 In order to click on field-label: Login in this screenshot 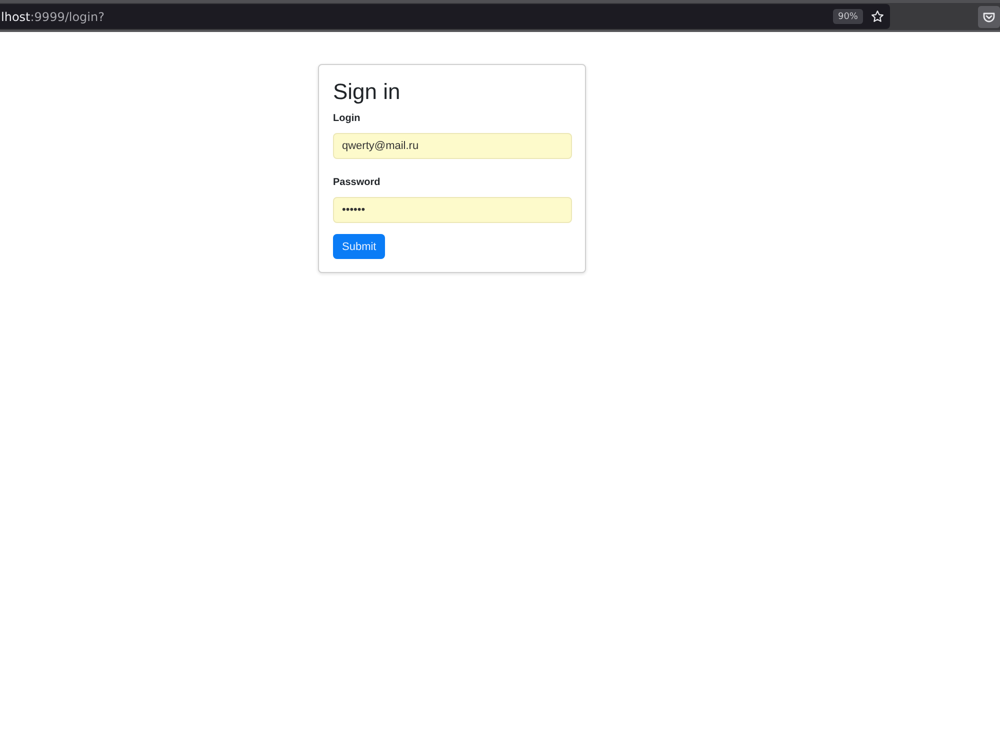, I will do `click(346, 118)`.